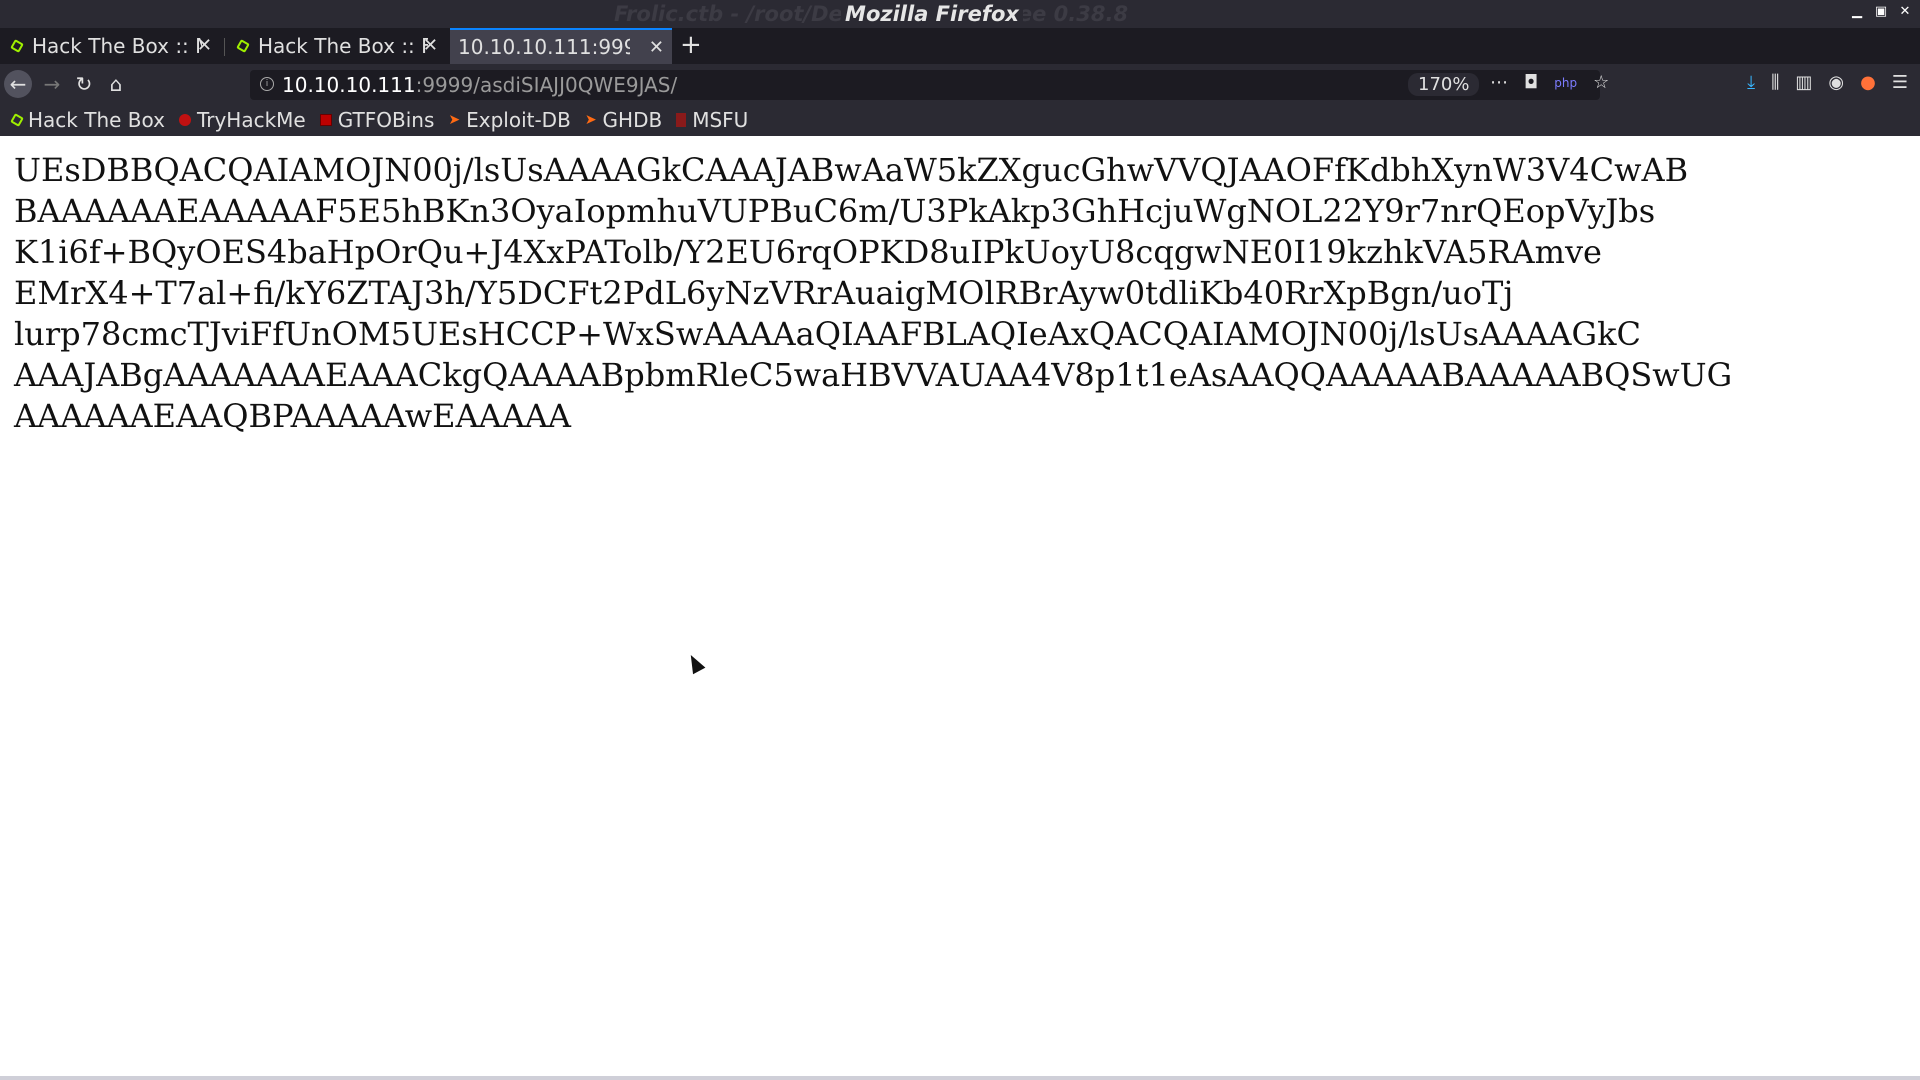  Describe the element at coordinates (84, 84) in the screenshot. I see `reload-icon: ↻` at that location.